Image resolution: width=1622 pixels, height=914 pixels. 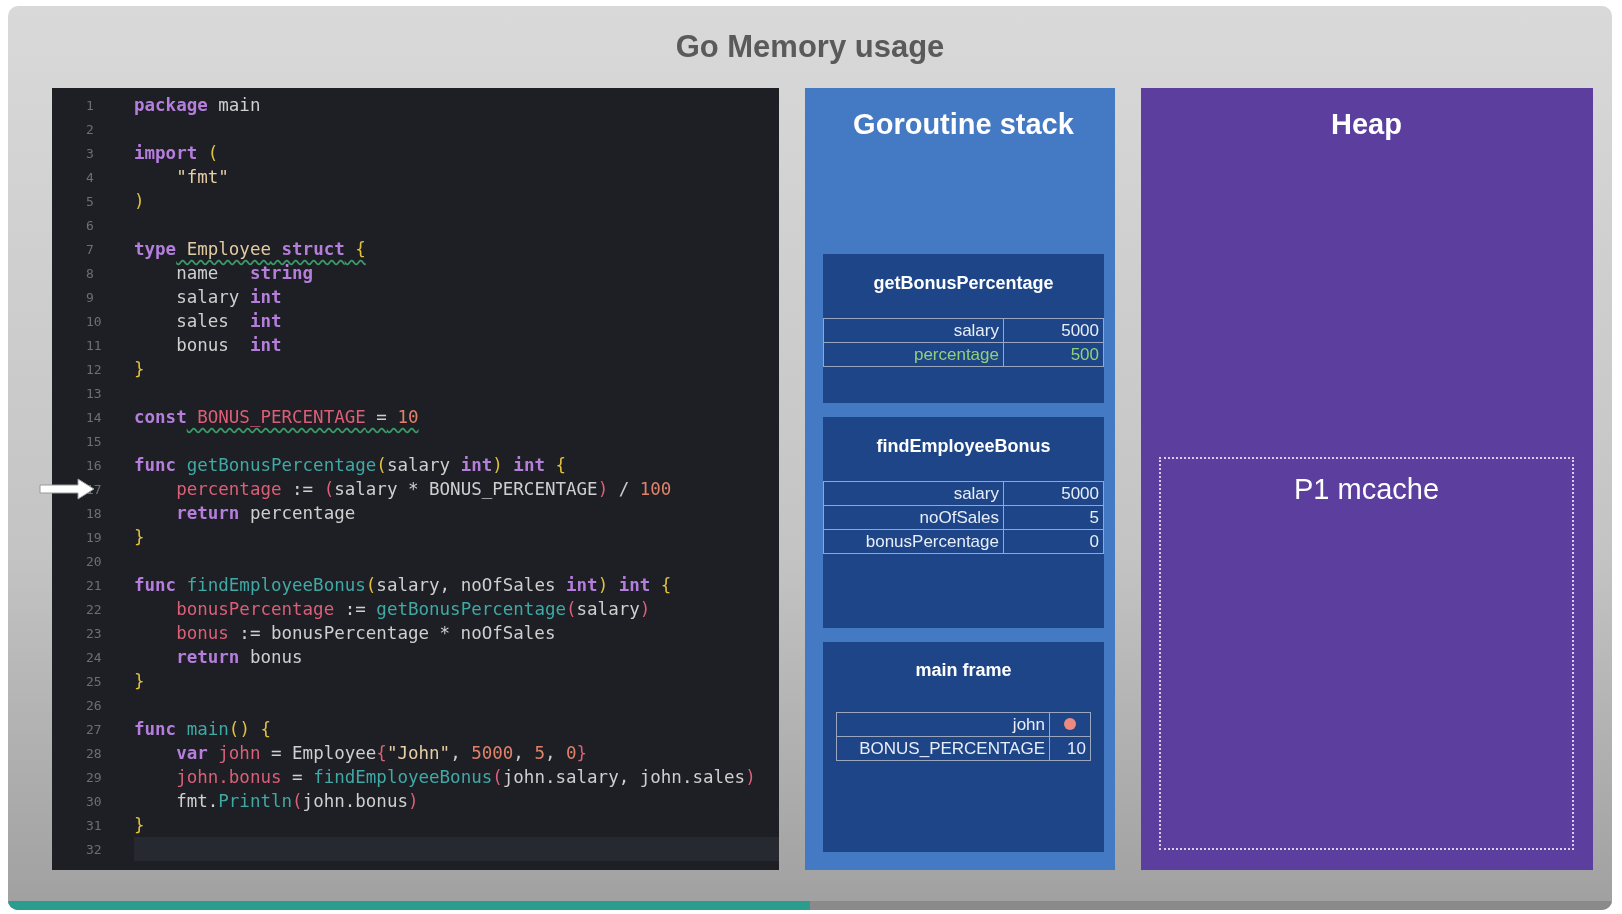 I want to click on line-number: 27, so click(x=94, y=729).